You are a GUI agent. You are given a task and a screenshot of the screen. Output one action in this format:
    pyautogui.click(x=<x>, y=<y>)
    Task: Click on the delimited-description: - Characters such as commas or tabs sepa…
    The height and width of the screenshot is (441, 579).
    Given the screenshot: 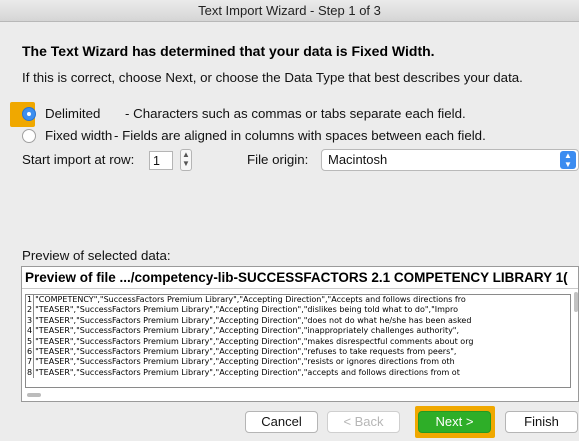 What is the action you would take?
    pyautogui.click(x=295, y=113)
    